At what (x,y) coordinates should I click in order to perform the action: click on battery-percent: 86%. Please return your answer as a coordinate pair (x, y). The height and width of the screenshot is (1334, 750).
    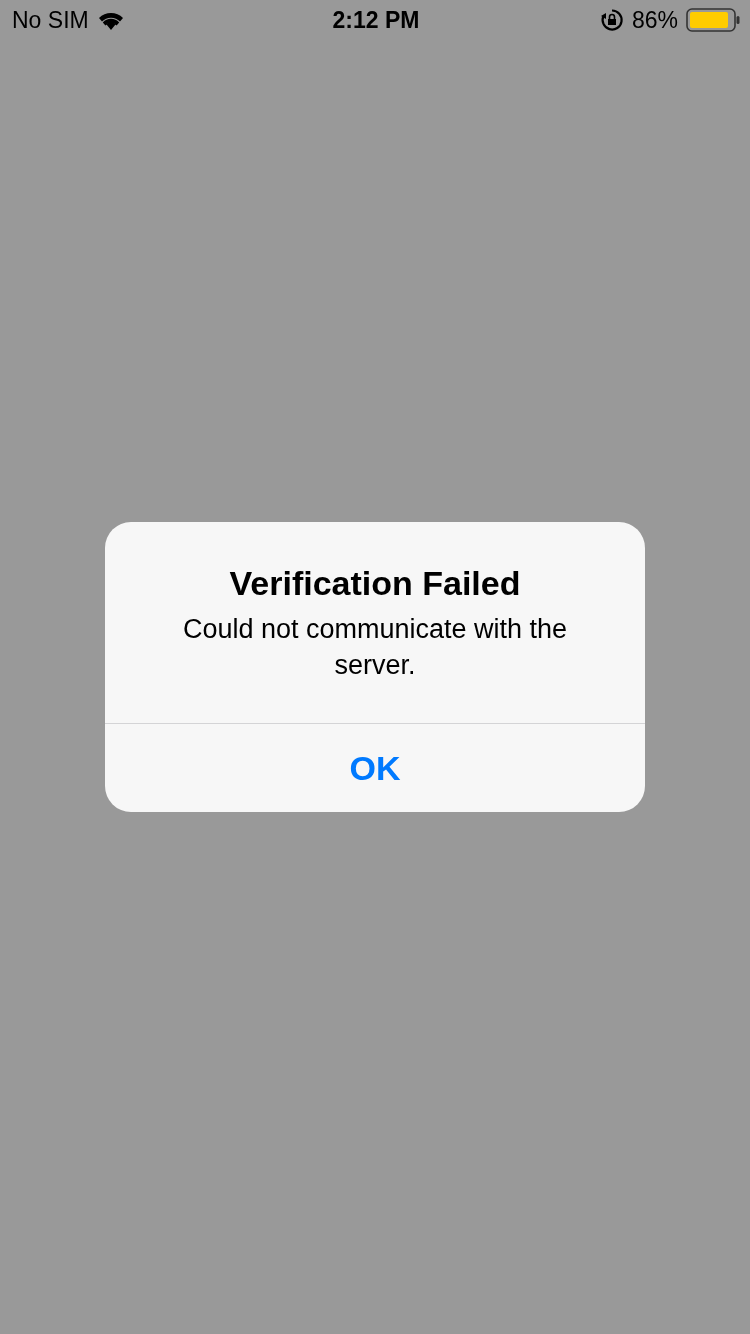
    Looking at the image, I should click on (654, 20).